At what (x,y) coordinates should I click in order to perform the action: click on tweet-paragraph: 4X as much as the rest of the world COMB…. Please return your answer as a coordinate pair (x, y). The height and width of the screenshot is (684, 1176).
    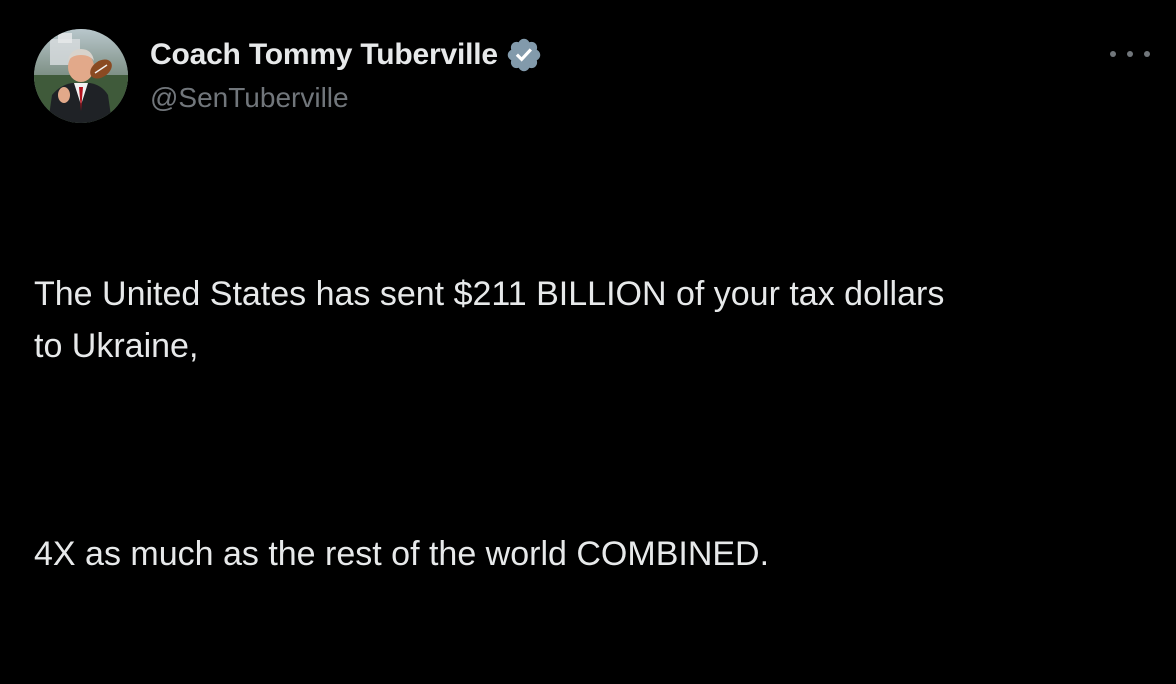
    Looking at the image, I should click on (402, 554).